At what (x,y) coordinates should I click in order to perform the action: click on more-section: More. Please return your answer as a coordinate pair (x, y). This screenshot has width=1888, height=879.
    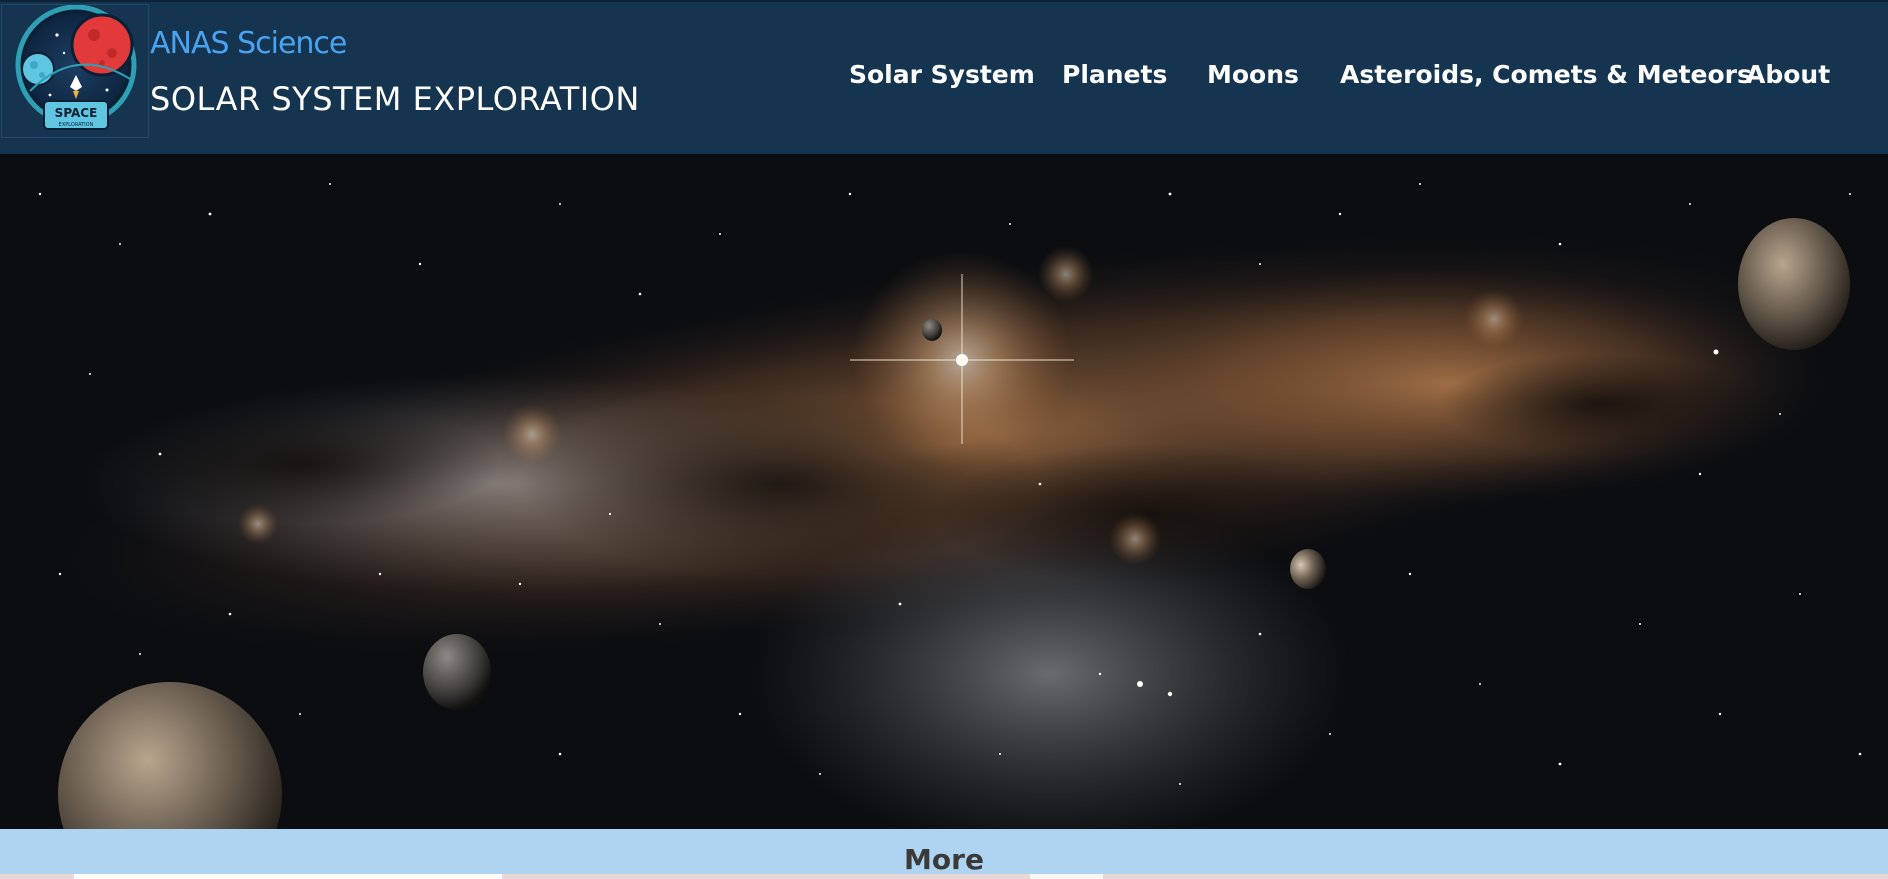
    Looking at the image, I should click on (944, 852).